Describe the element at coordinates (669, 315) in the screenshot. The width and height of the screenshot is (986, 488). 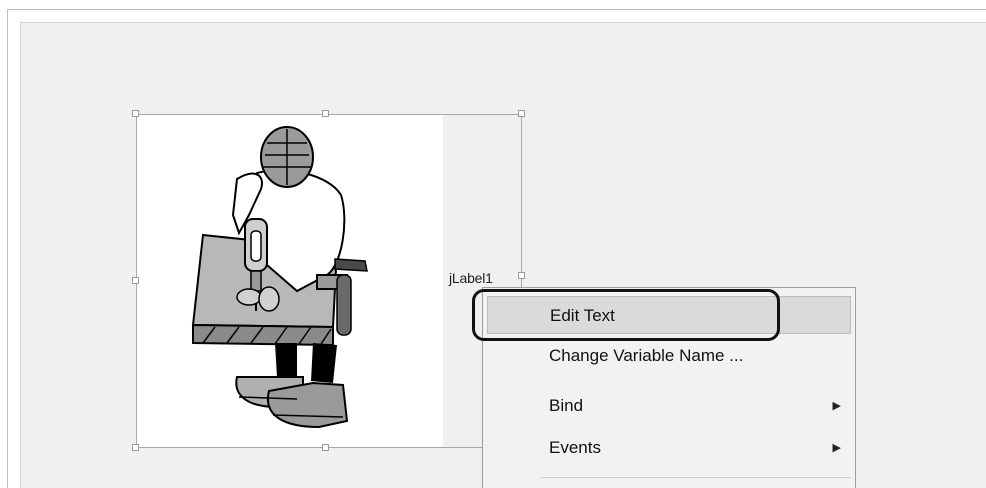
I see `menu-item-edit-text: Edit Text` at that location.